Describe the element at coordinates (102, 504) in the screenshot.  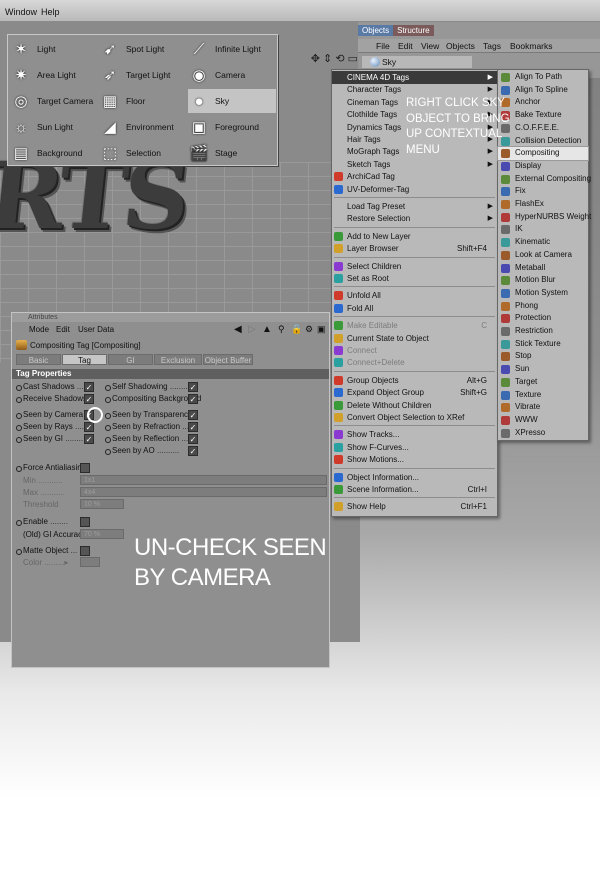
I see `threshold-input: 10 %` at that location.